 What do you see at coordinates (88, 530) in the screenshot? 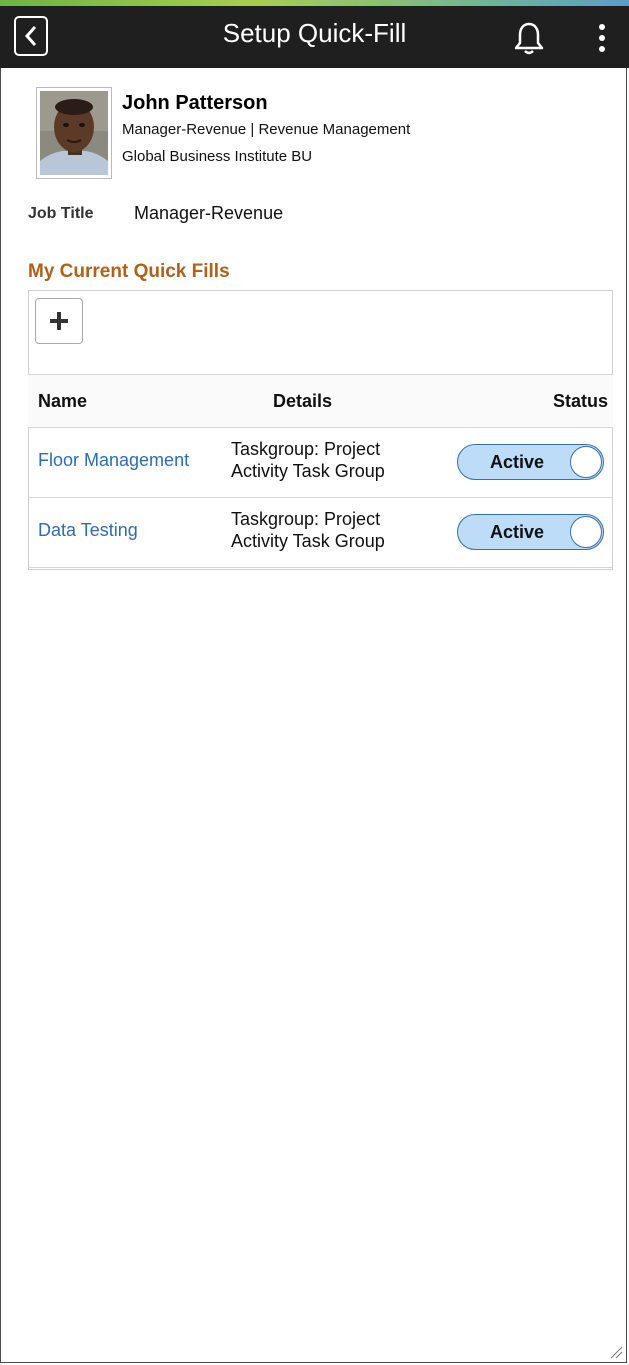
I see `quick-fill-name-link: Data Testing` at bounding box center [88, 530].